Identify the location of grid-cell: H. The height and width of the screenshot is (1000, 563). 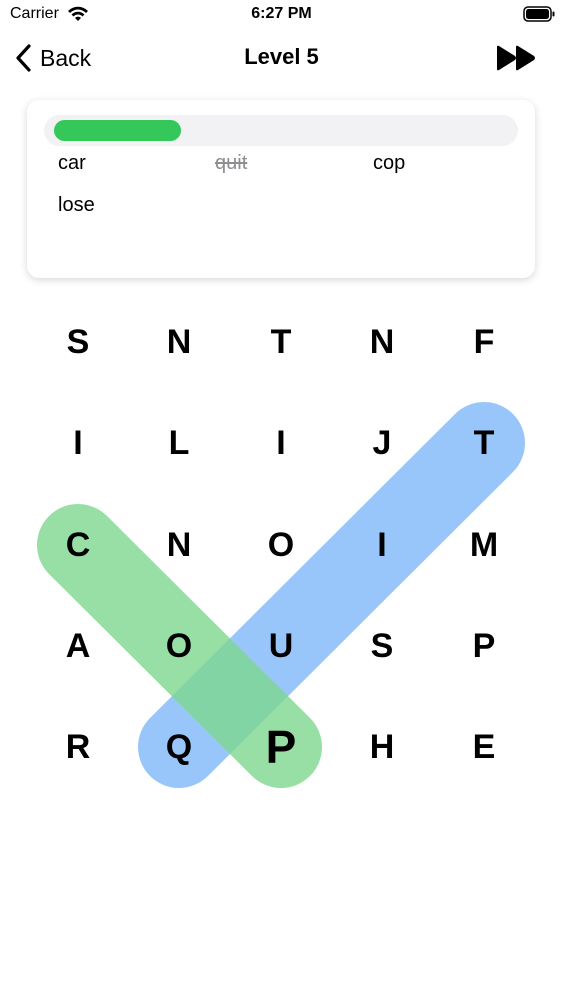
(382, 747).